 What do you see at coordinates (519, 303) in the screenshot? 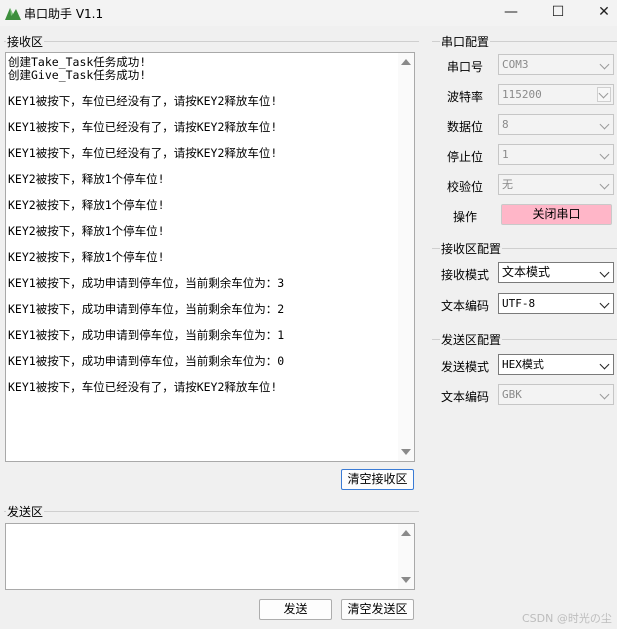
I see `receive-encoding-value: UTF-8` at bounding box center [519, 303].